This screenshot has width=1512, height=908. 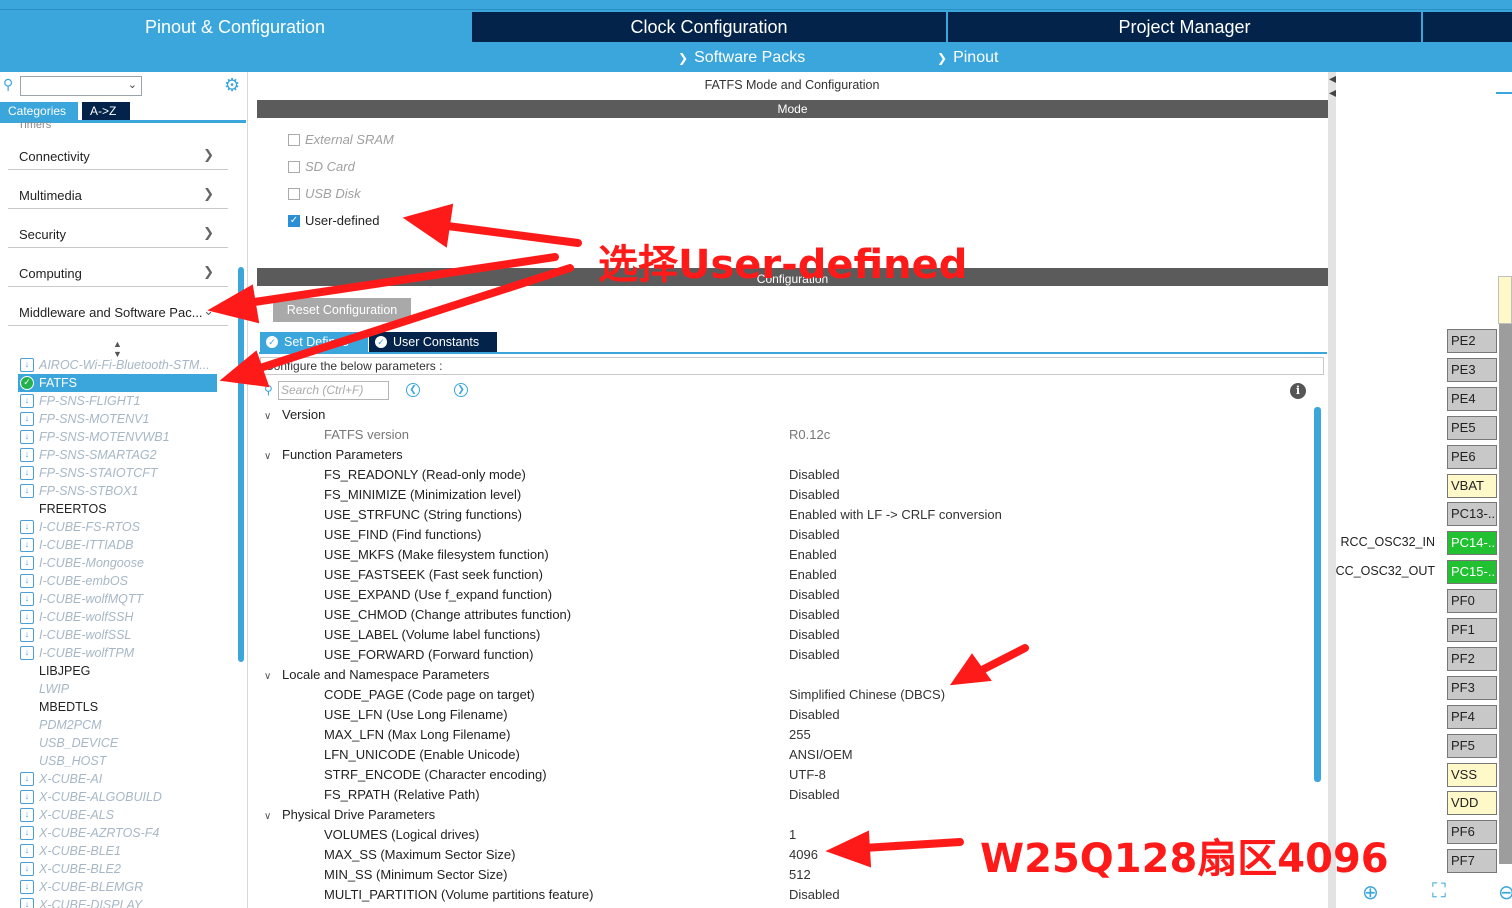 What do you see at coordinates (422, 494) in the screenshot?
I see `parameter-name: FS_MINIMIZE (Minimization level)` at bounding box center [422, 494].